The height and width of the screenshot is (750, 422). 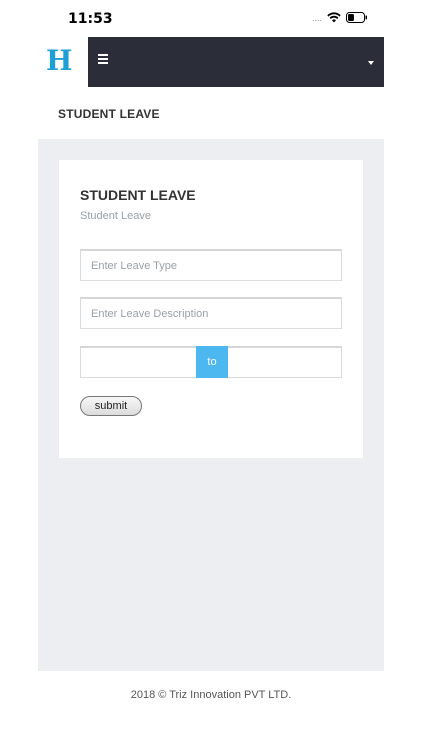 What do you see at coordinates (284, 363) in the screenshot?
I see `date-to-input` at bounding box center [284, 363].